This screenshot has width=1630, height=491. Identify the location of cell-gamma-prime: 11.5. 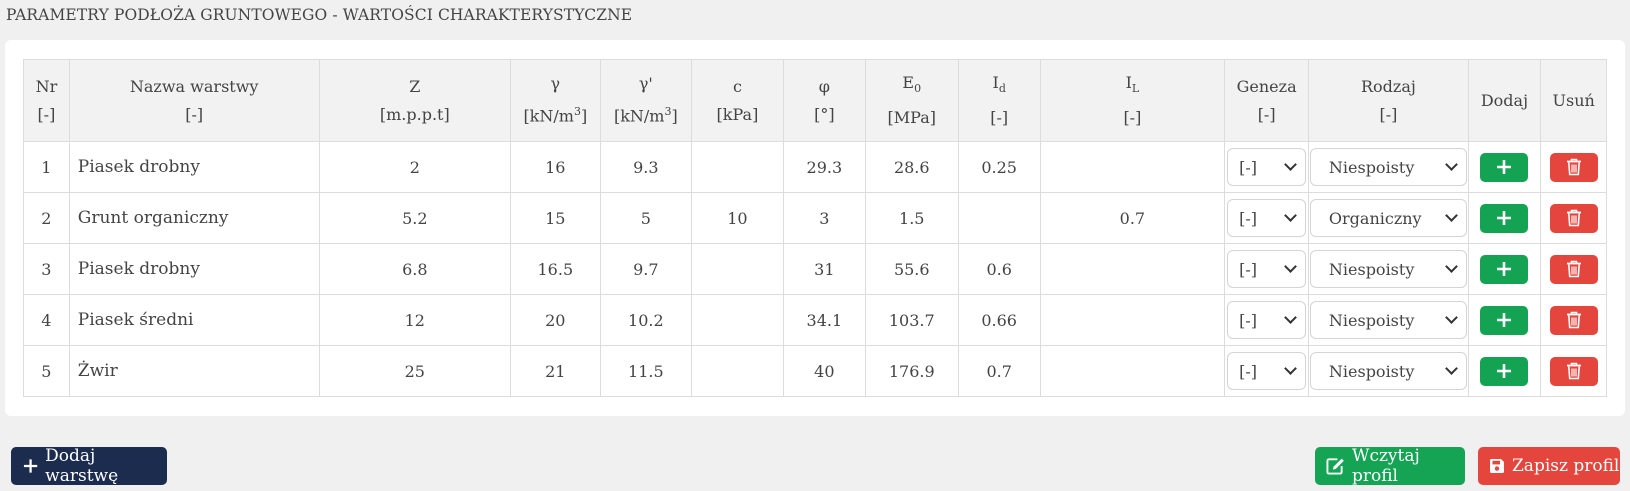
(646, 371).